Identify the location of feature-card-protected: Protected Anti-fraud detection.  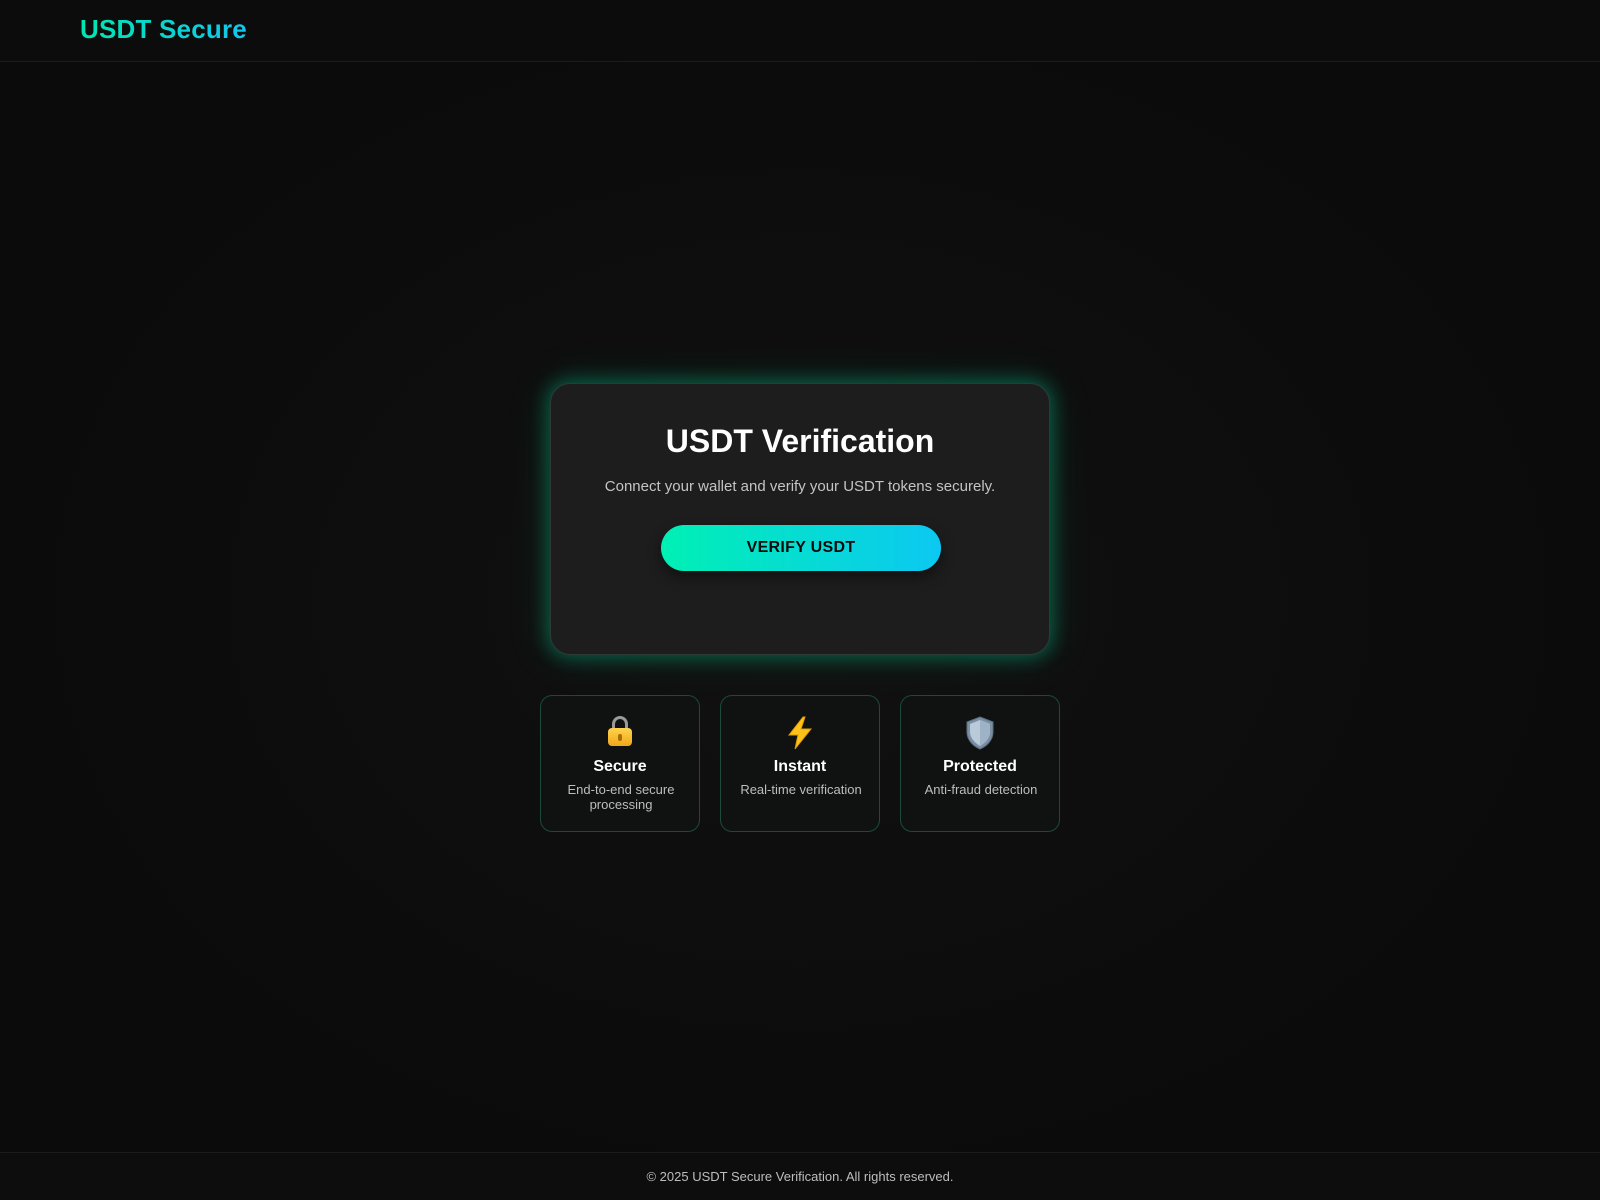
(980, 763).